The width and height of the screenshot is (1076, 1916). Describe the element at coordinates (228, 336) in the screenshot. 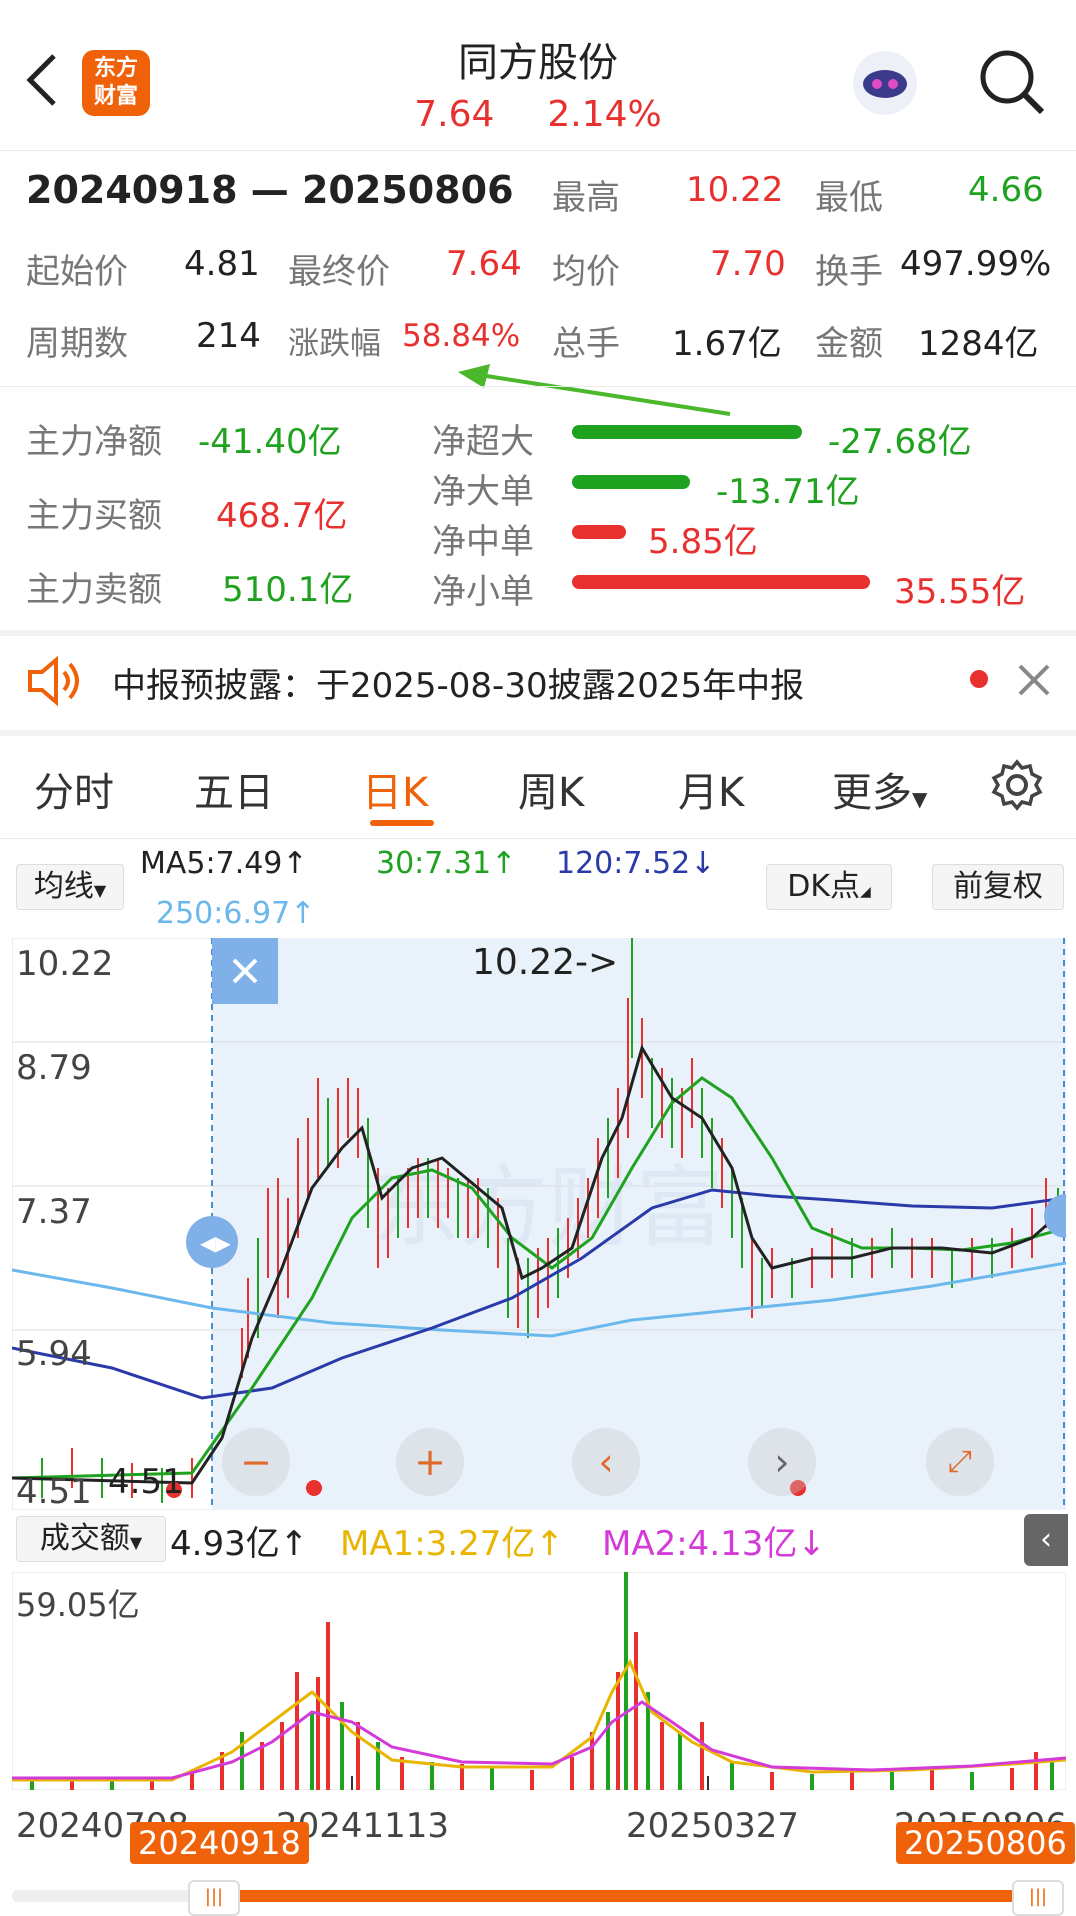

I see `periods-value: 214` at that location.